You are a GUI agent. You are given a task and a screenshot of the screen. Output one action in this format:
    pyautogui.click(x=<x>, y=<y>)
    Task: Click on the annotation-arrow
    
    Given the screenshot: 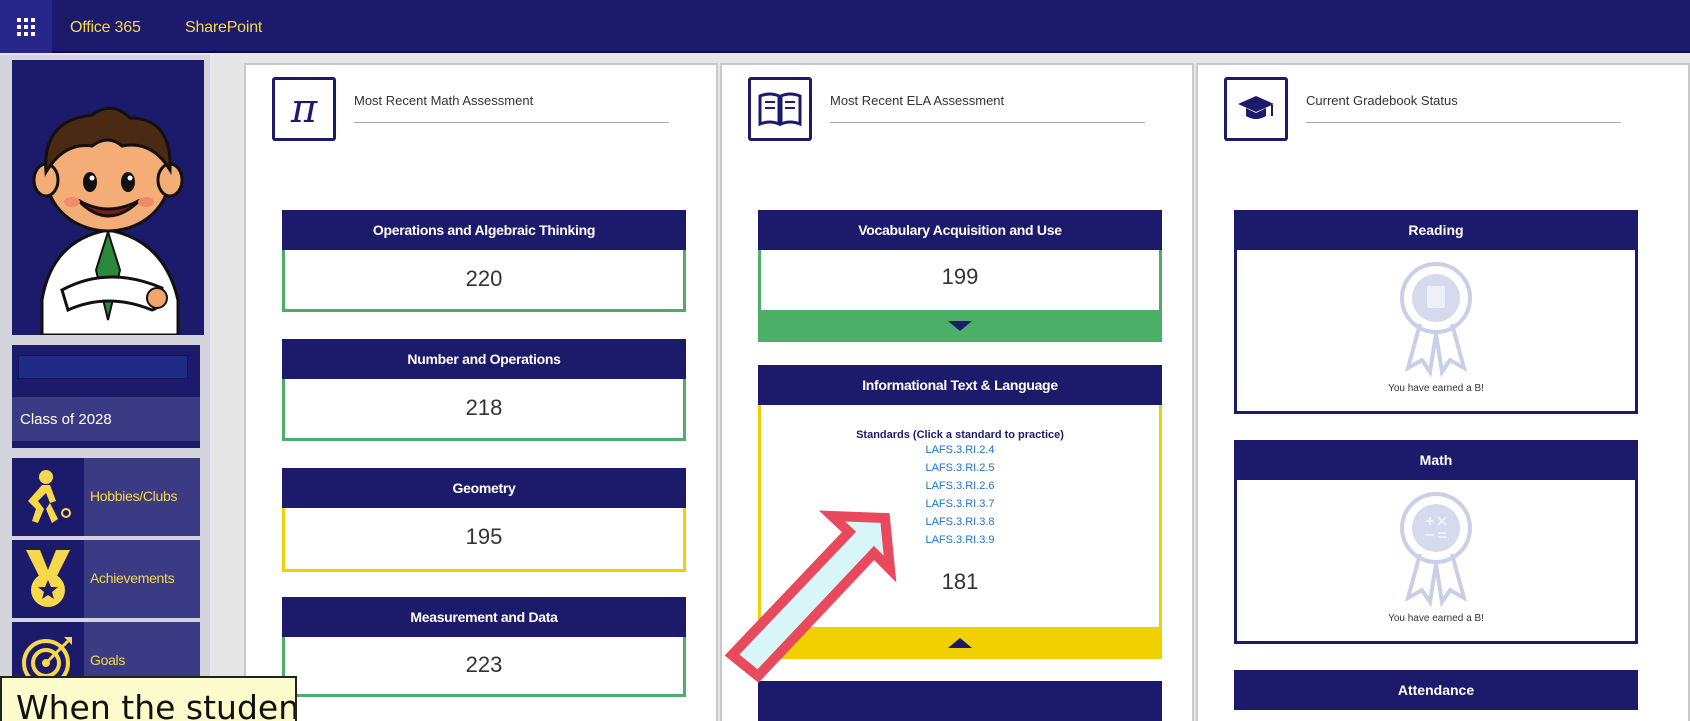 What is the action you would take?
    pyautogui.click(x=810, y=596)
    